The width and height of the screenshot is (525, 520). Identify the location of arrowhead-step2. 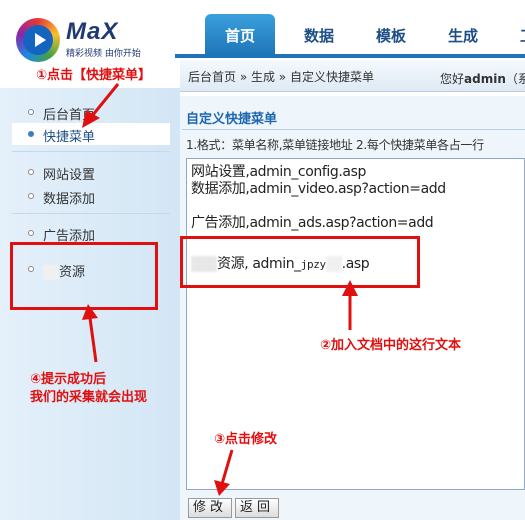
(350, 288).